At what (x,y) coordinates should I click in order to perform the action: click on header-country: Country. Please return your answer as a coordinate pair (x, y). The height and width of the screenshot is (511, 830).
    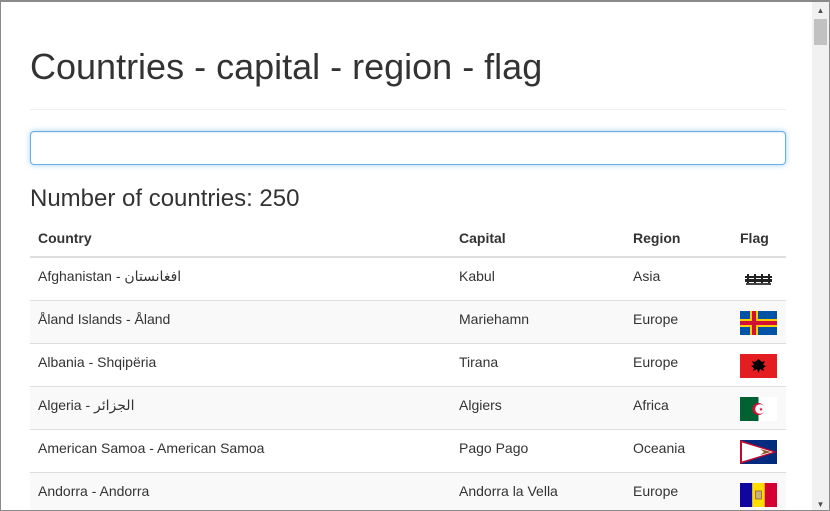
    Looking at the image, I should click on (240, 238).